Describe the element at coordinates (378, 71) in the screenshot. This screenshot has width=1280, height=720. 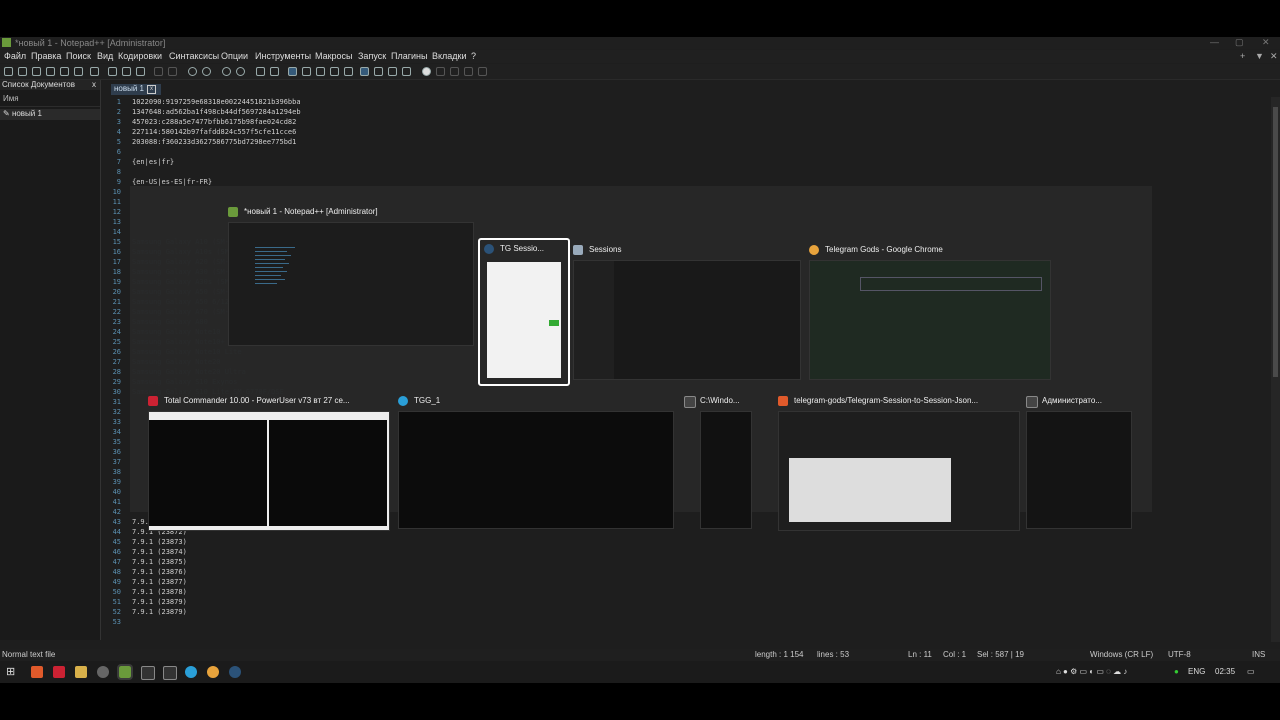
I see `folder-workspace-icon` at that location.